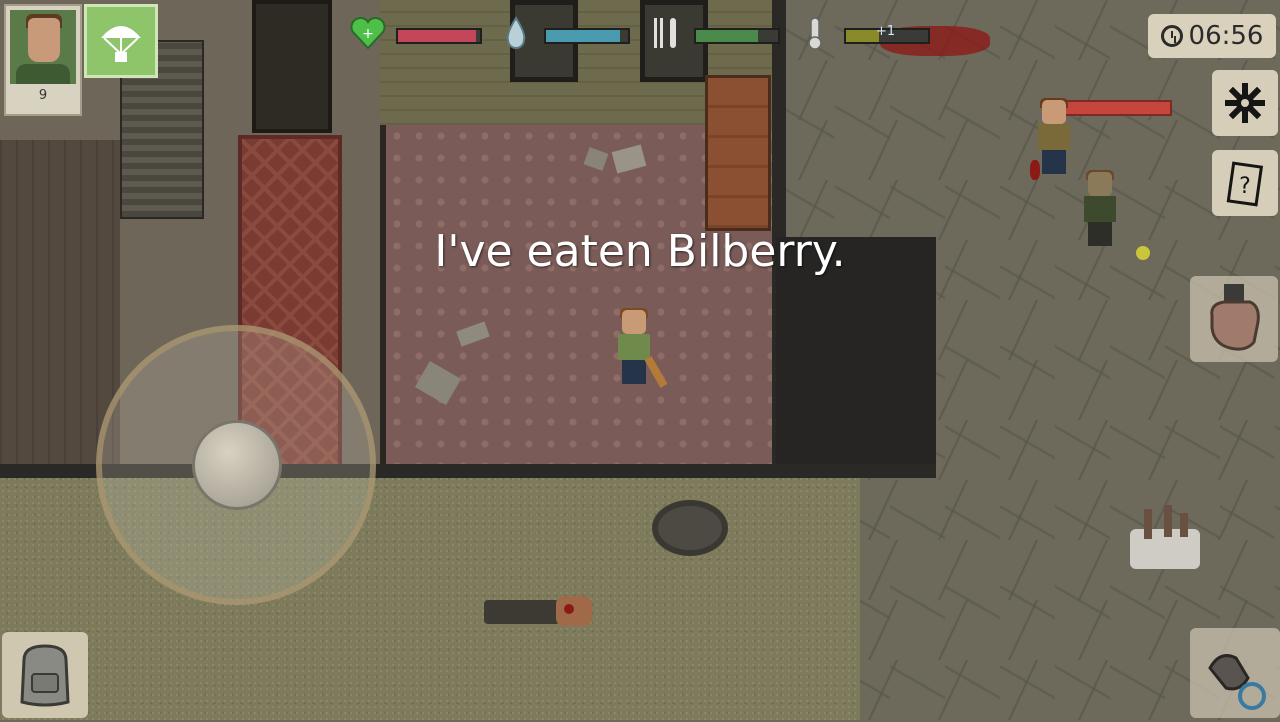 Image resolution: width=1280 pixels, height=722 pixels. I want to click on attack-button, so click(1235, 673).